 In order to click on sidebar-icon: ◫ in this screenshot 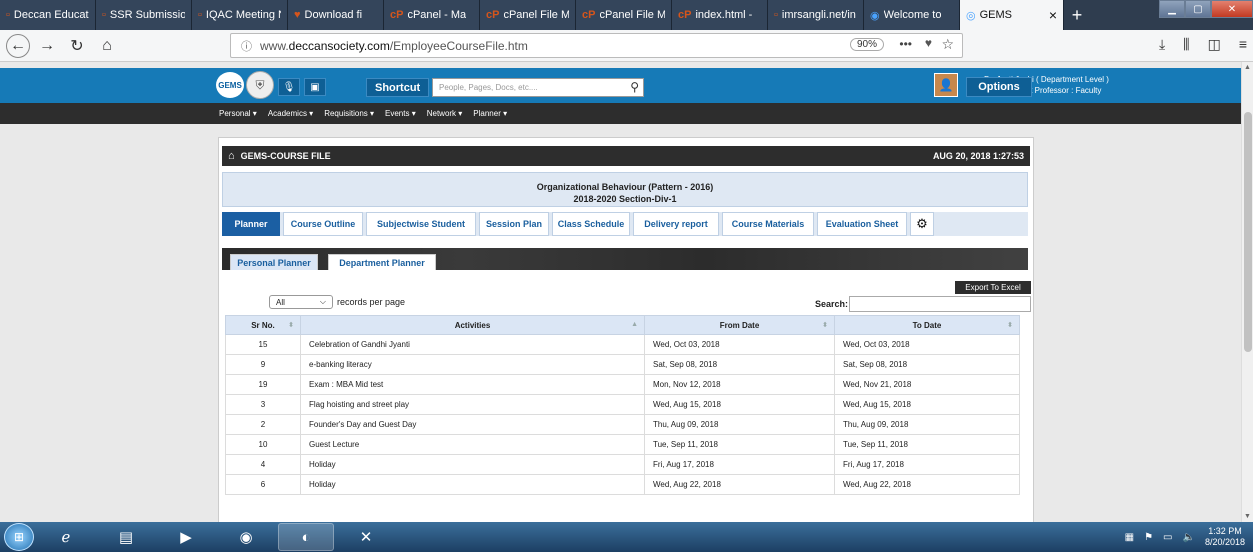, I will do `click(1214, 44)`.